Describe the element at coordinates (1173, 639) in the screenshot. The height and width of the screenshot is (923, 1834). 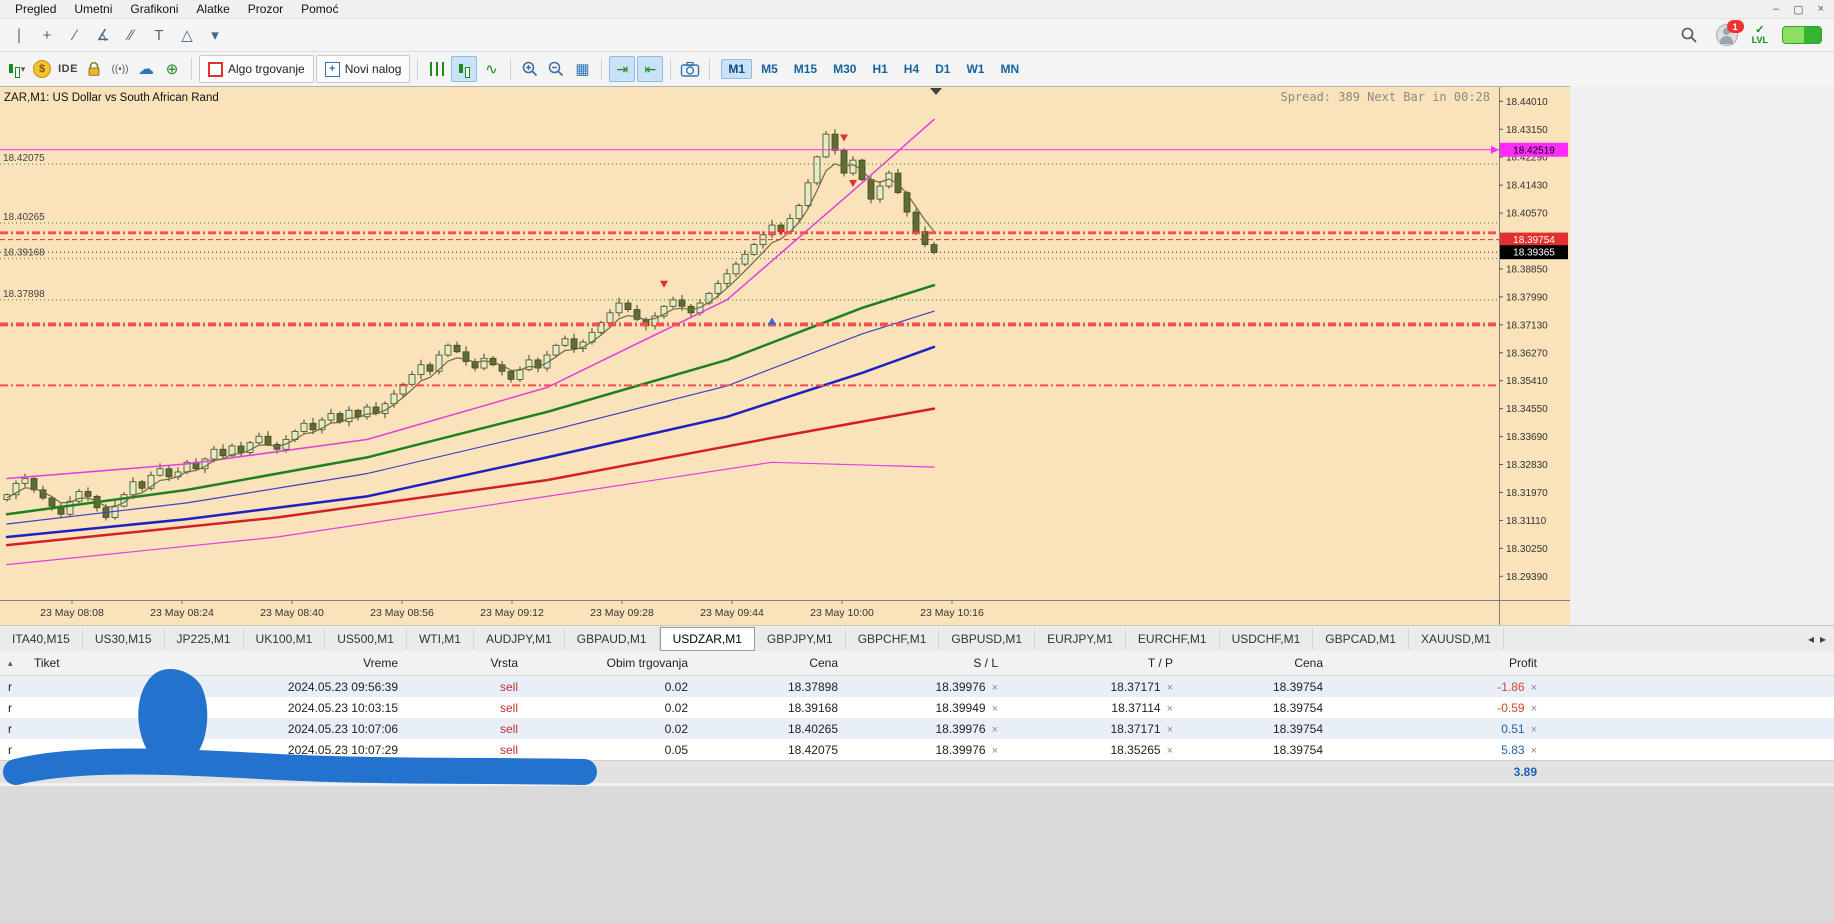
I see `symbol-tab-eurchf: EURCHF,M1` at that location.